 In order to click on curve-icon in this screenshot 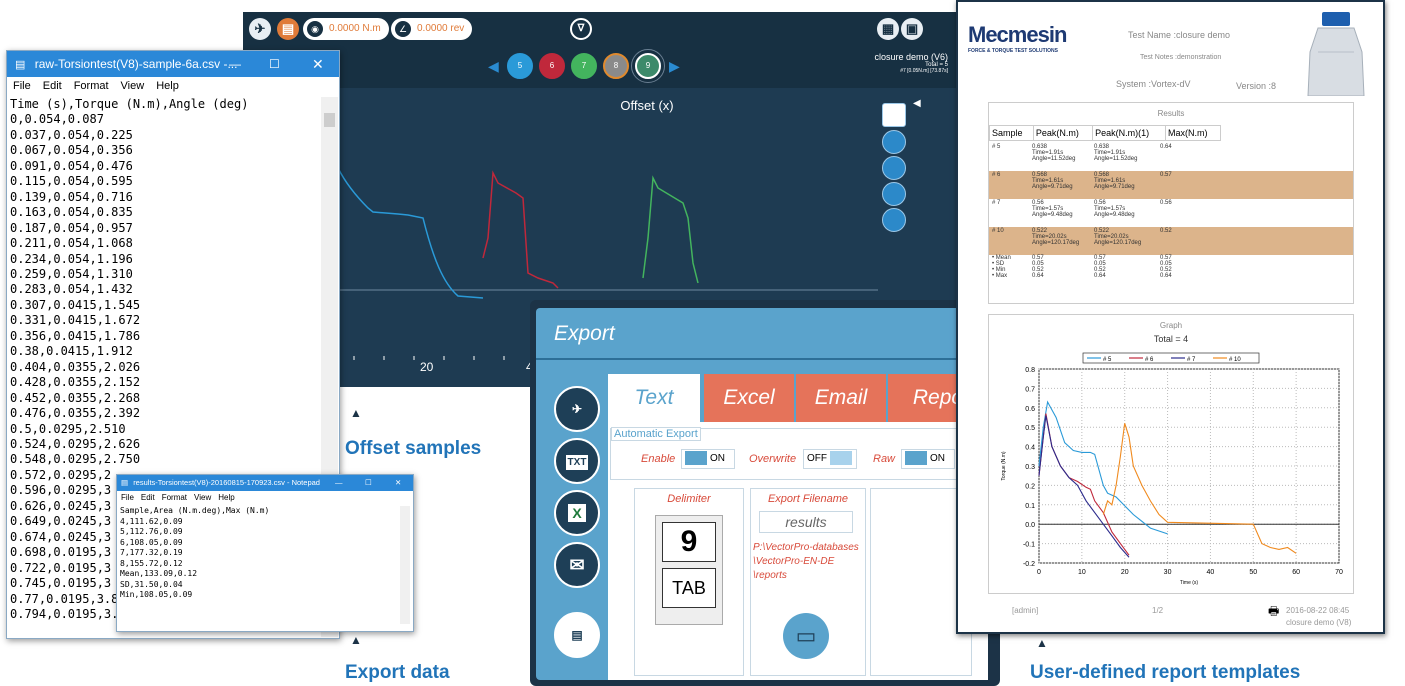, I will do `click(894, 194)`.